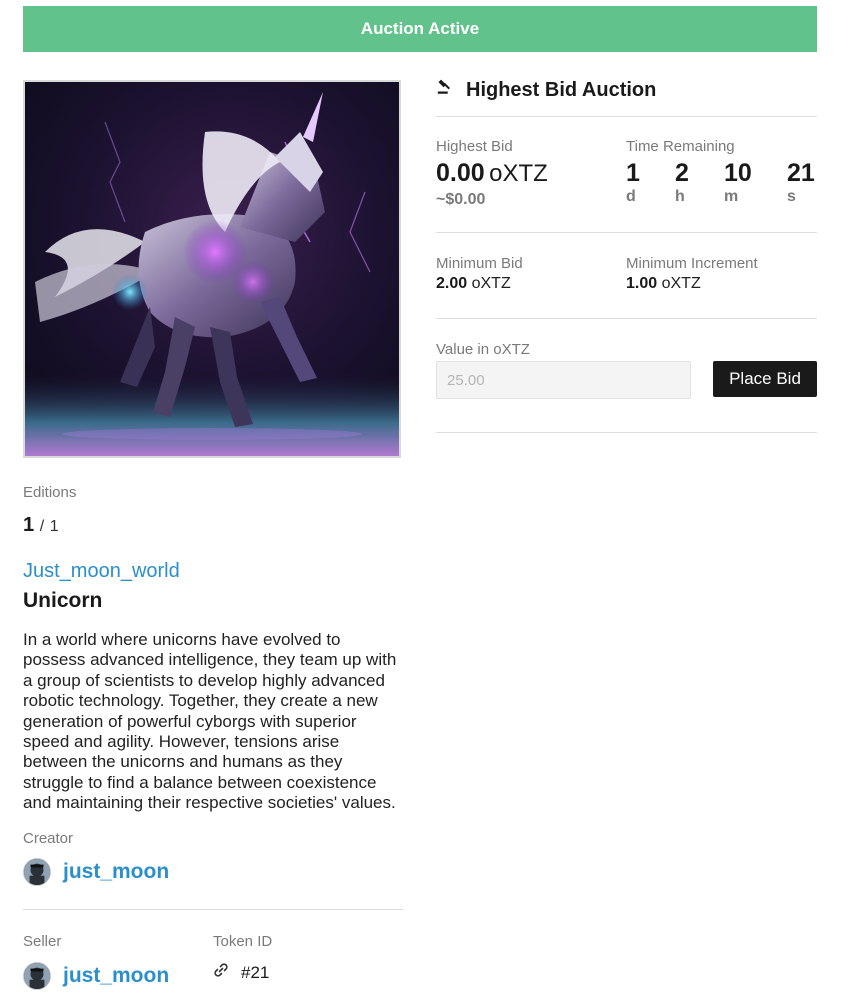 Image resolution: width=860 pixels, height=1006 pixels. I want to click on minimum-increment-label: Minimum Increment, so click(692, 263).